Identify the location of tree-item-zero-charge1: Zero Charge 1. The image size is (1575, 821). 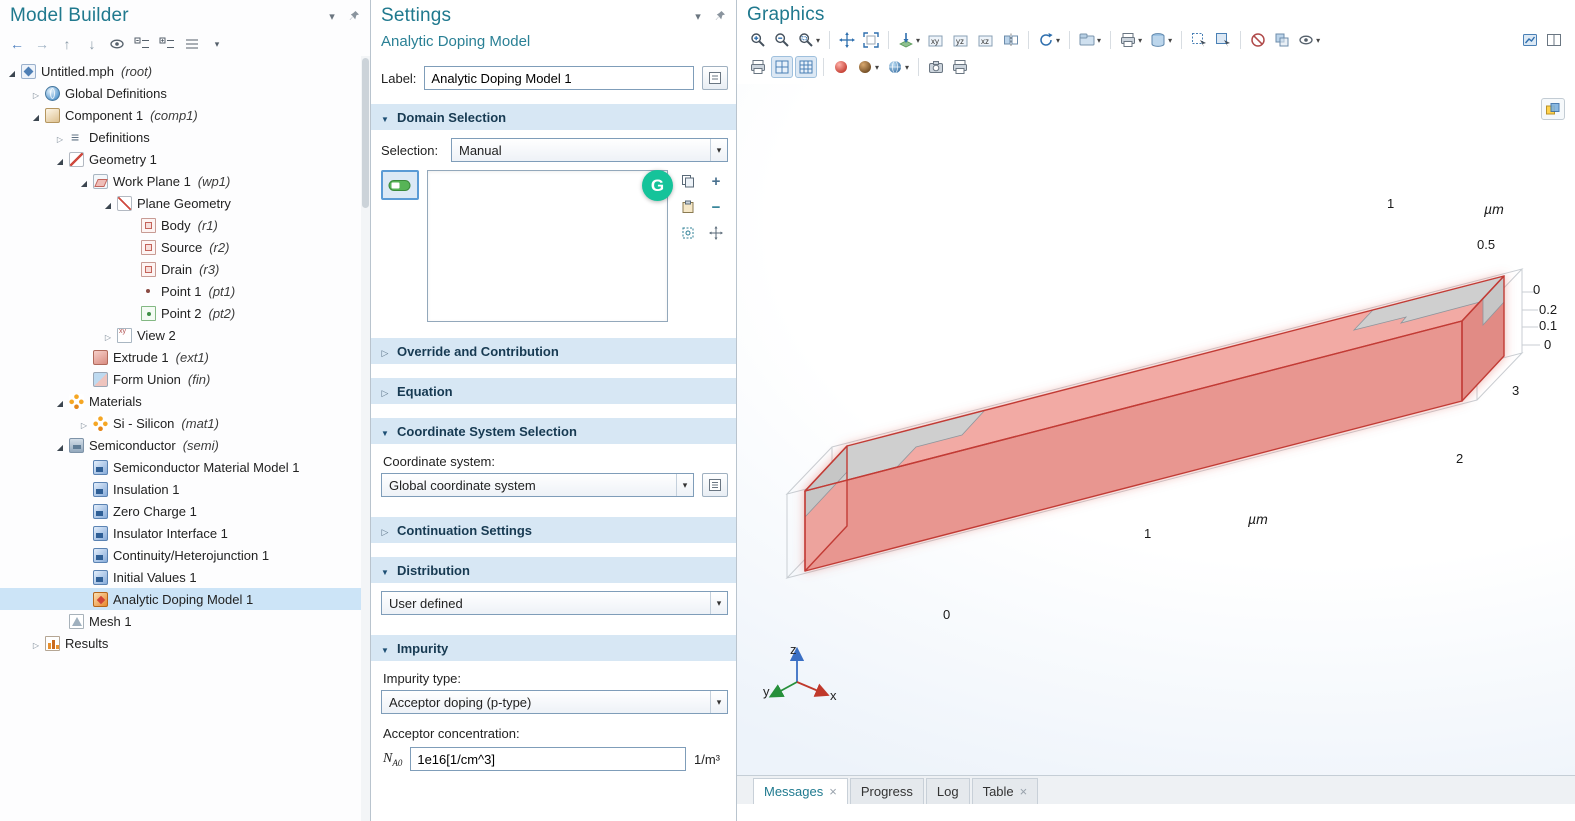
(185, 511).